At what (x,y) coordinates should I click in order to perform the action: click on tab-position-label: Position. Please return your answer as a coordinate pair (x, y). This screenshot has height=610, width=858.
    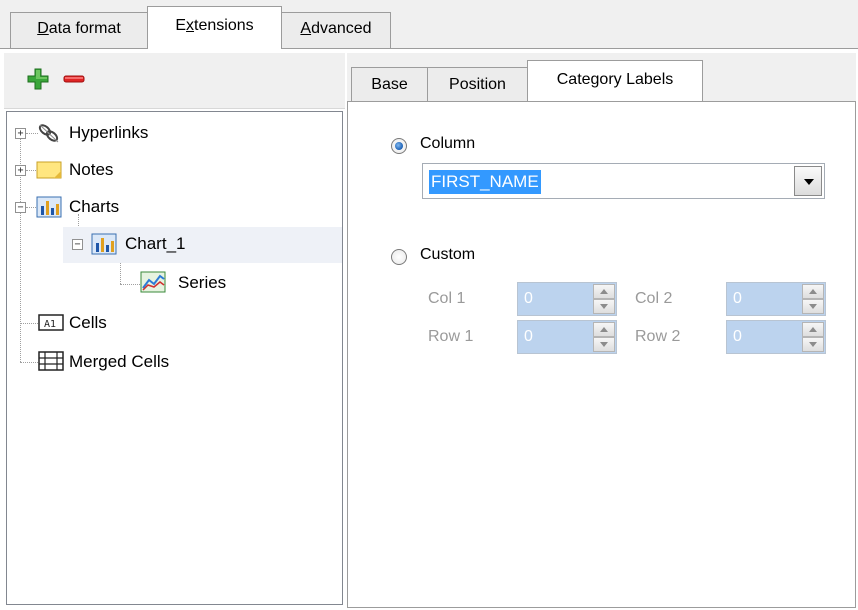
    Looking at the image, I should click on (477, 84).